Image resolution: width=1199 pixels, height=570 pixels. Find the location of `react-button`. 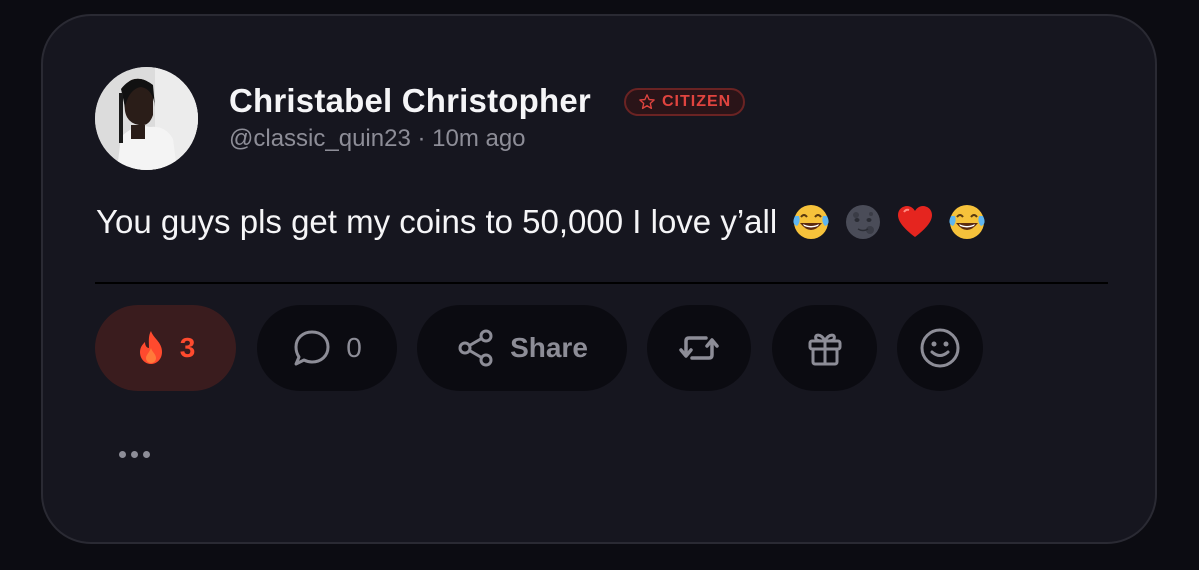

react-button is located at coordinates (940, 348).